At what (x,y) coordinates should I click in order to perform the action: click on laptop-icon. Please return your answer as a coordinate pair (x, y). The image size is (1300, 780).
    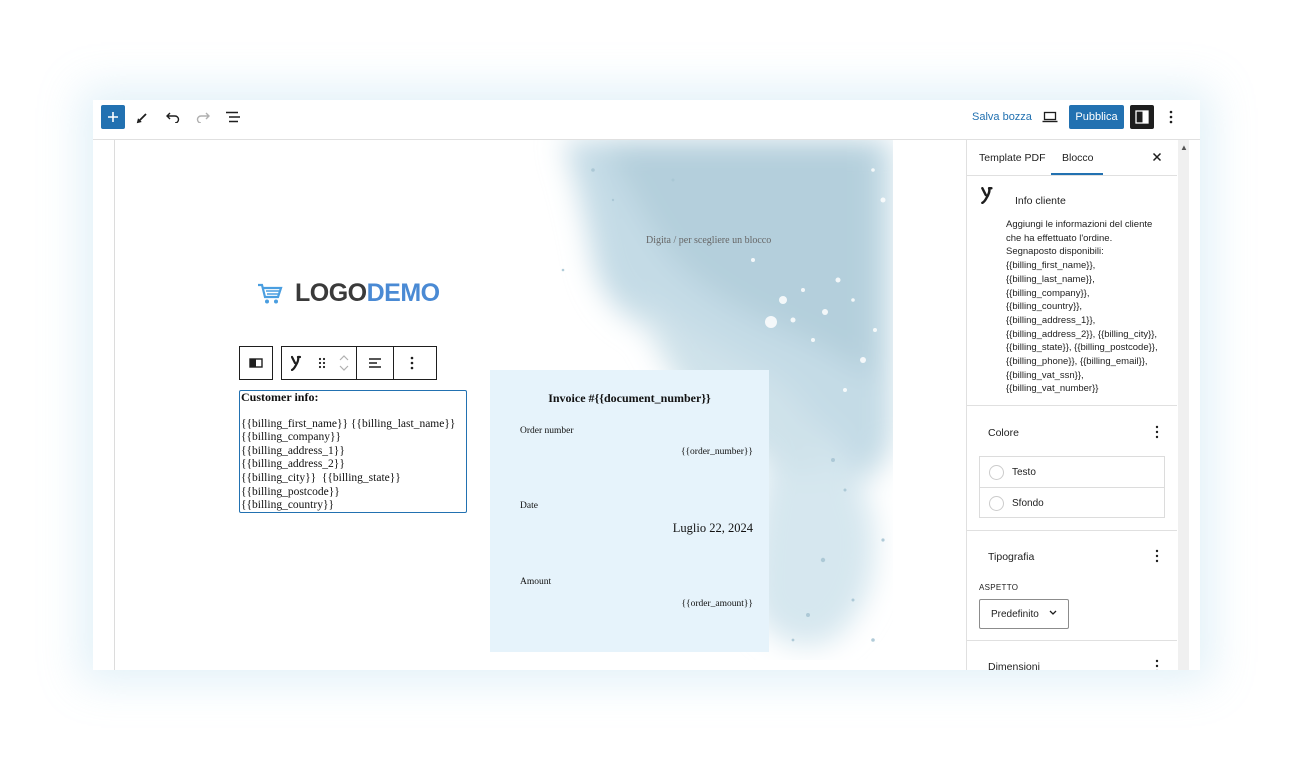
    Looking at the image, I should click on (1050, 117).